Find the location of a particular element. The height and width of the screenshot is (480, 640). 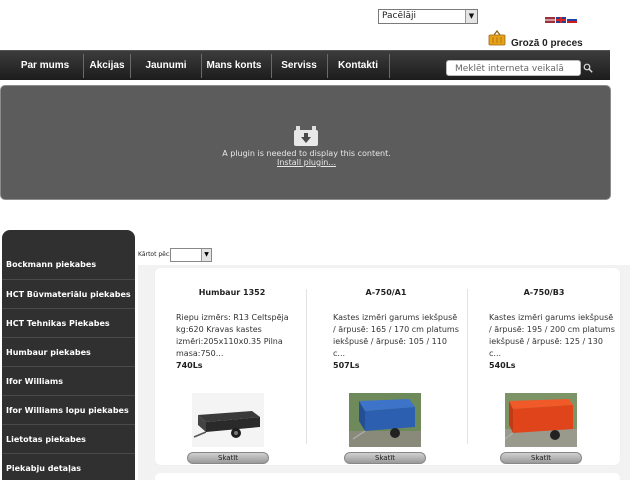

search-icon is located at coordinates (588, 68).